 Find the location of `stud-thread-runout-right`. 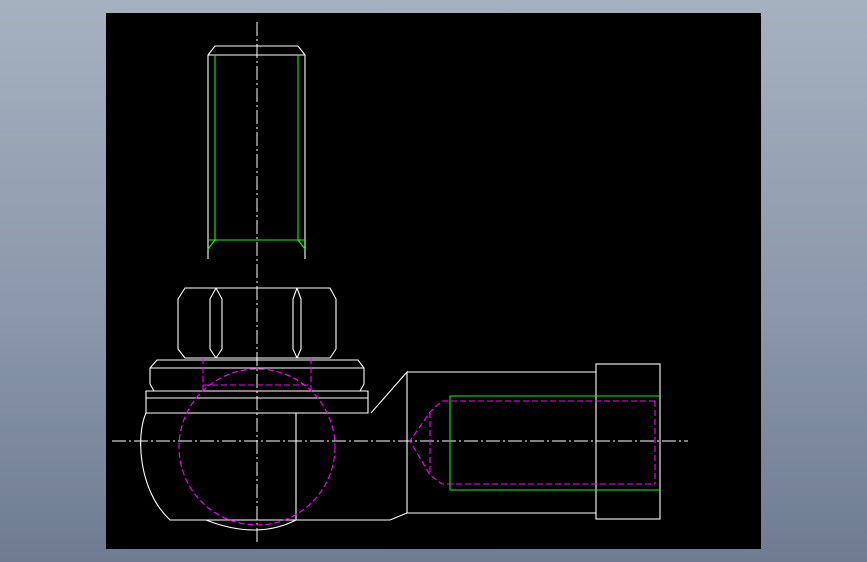

stud-thread-runout-right is located at coordinates (301, 244).